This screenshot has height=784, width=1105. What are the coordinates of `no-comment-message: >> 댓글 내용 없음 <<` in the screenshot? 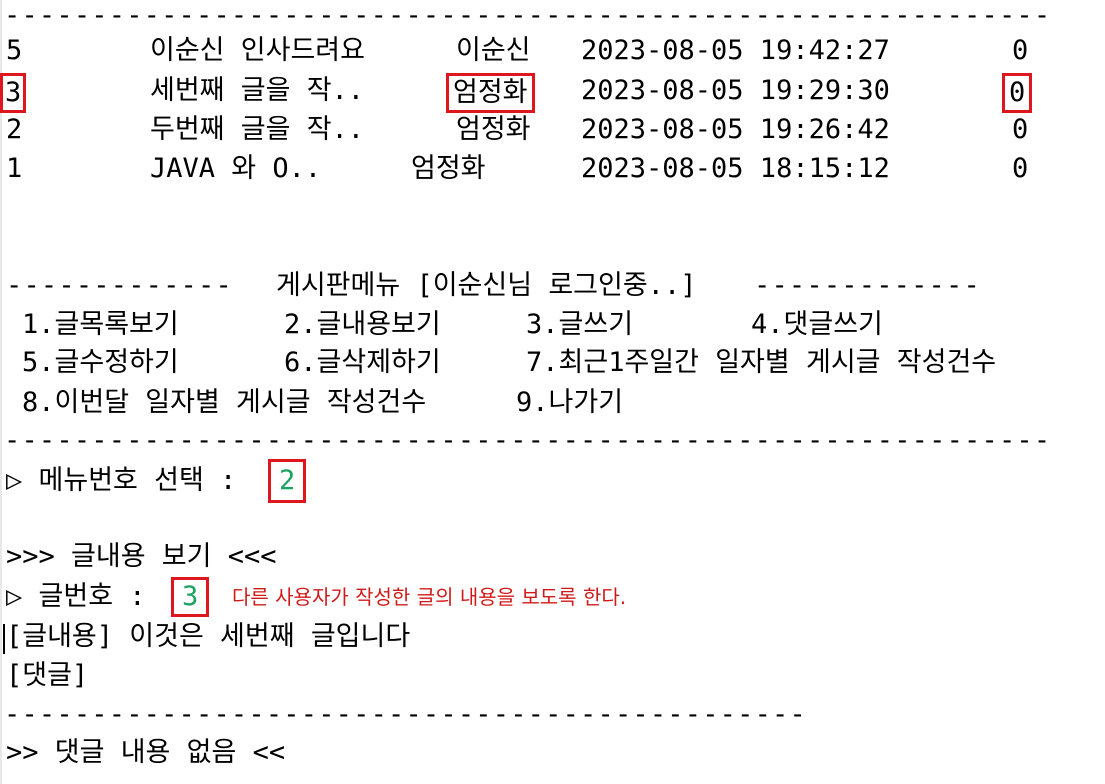 It's located at (146, 752).